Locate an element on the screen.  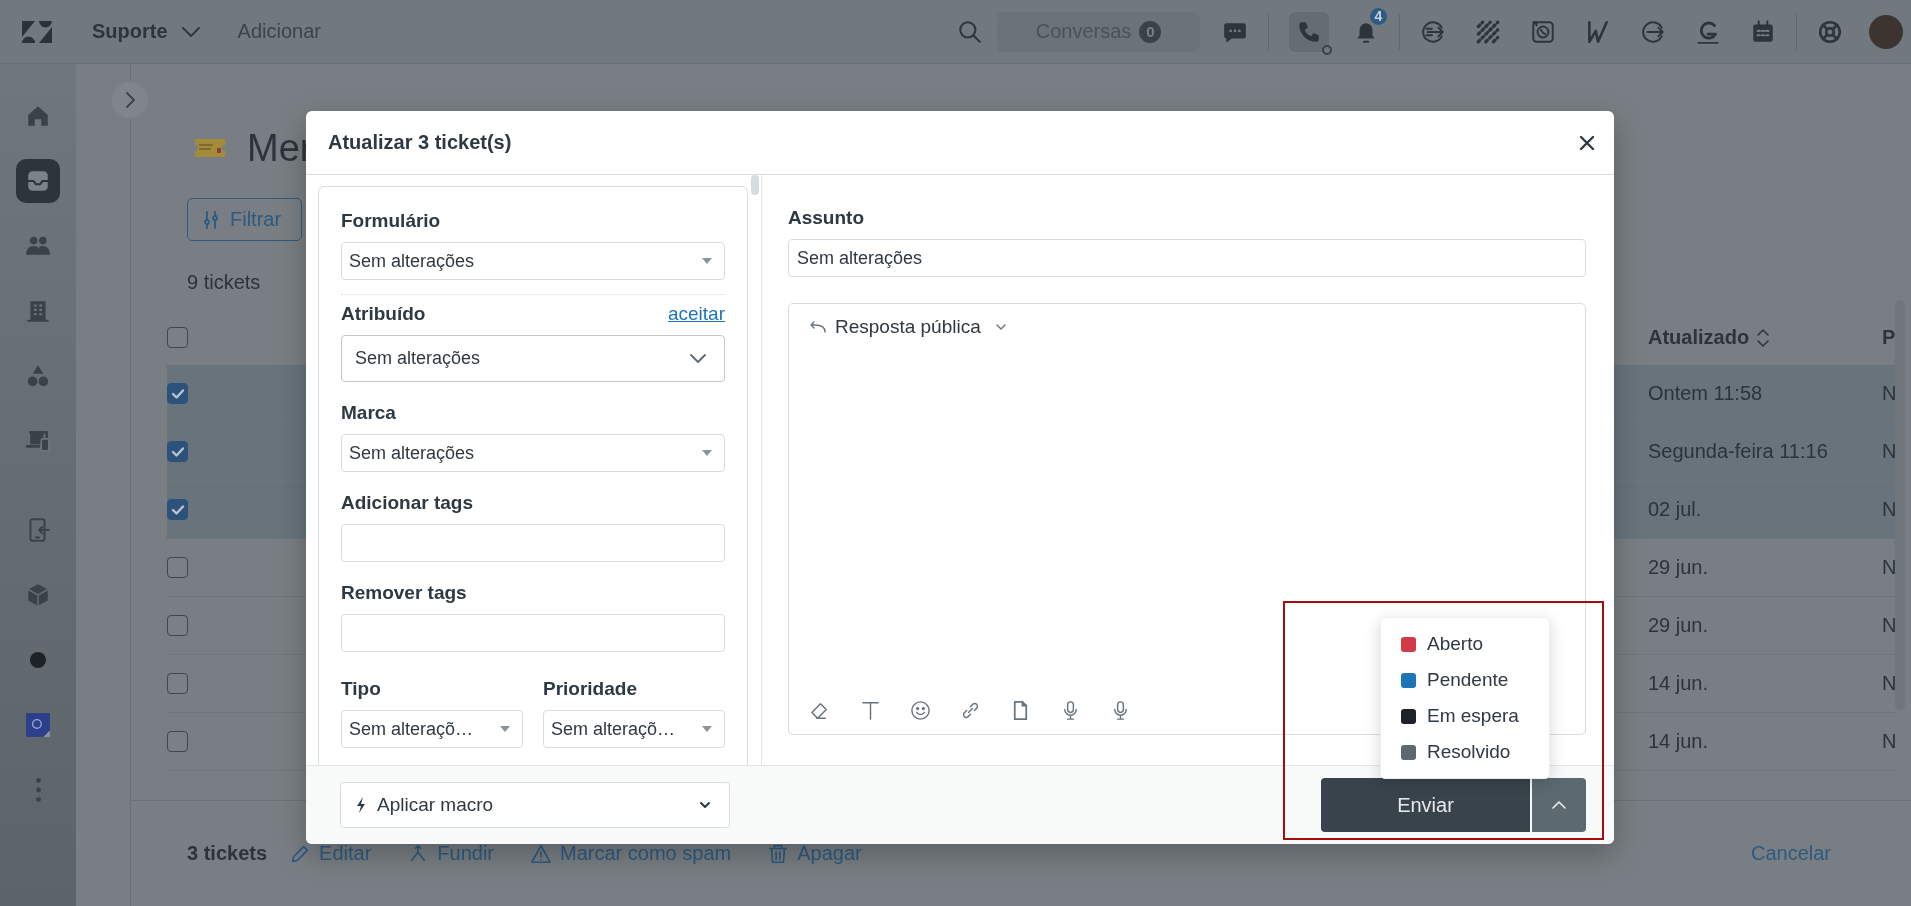
field-label: Formulário is located at coordinates (391, 221).